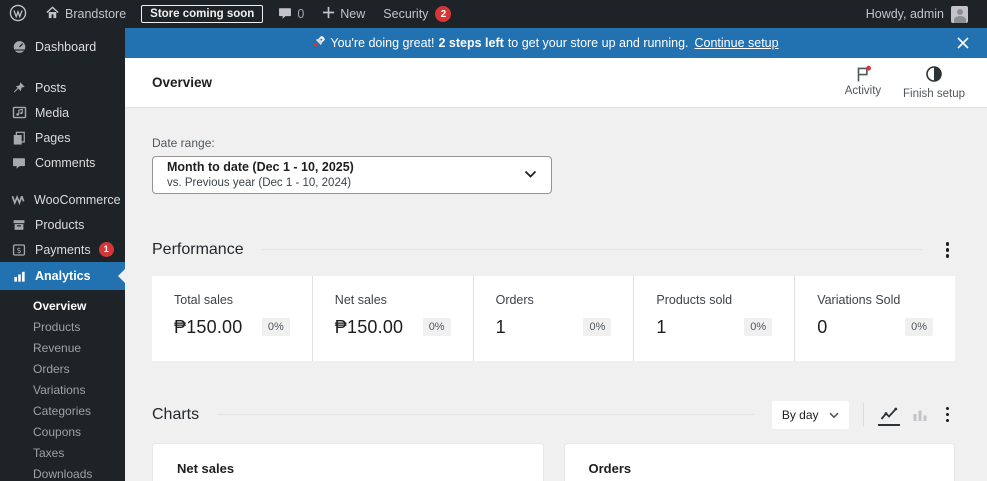 This screenshot has width=987, height=481. I want to click on submenu-item-taxes: Taxes, so click(62, 452).